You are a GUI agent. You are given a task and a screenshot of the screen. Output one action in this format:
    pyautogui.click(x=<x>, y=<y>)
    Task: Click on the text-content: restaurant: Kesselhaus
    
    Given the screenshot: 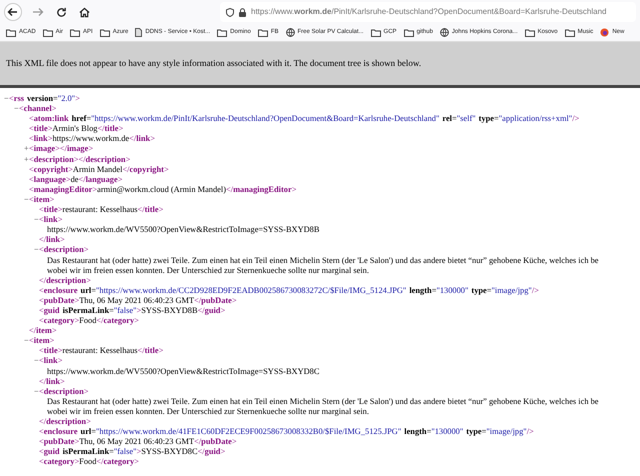 What is the action you would take?
    pyautogui.click(x=100, y=351)
    